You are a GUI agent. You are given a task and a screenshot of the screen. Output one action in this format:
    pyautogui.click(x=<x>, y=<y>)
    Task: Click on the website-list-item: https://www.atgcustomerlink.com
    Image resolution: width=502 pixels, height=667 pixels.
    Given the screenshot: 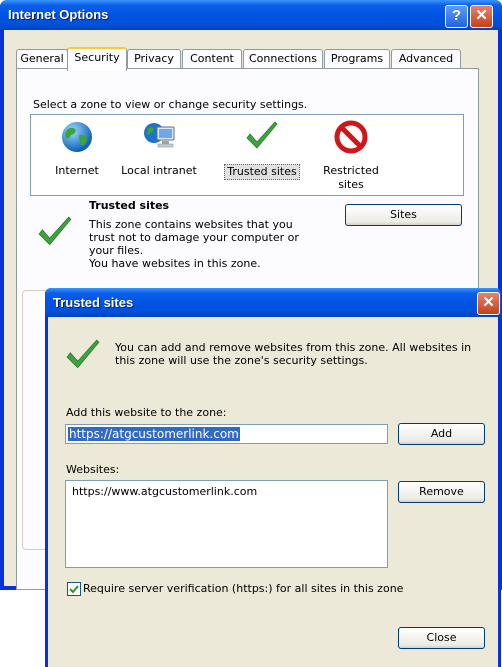 What is the action you would take?
    pyautogui.click(x=164, y=491)
    